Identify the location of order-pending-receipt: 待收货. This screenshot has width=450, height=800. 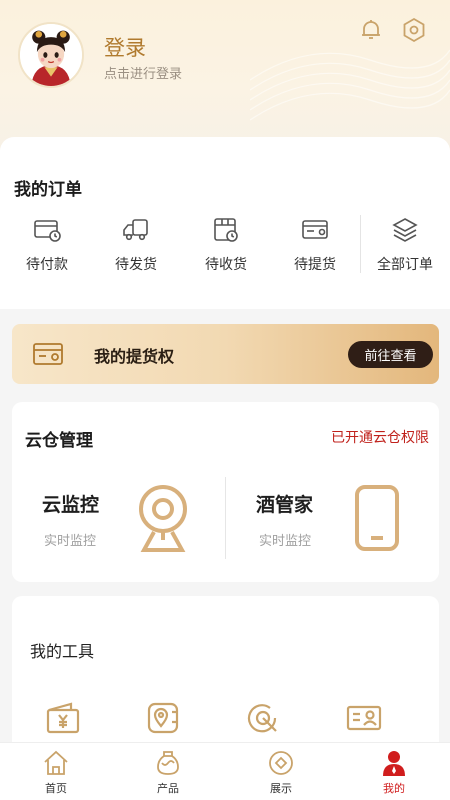
(226, 247).